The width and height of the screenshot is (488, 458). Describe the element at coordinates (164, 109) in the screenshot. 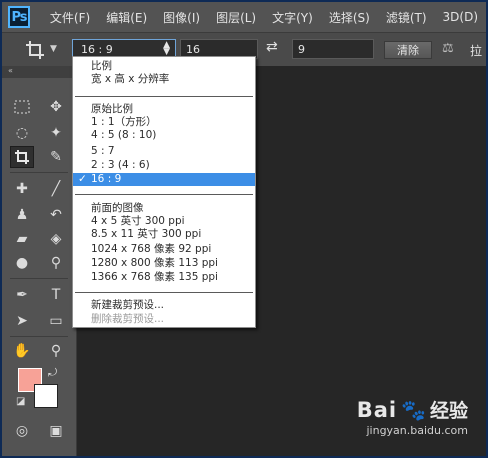

I see `menu-item-original-ratio: 原始比例` at that location.